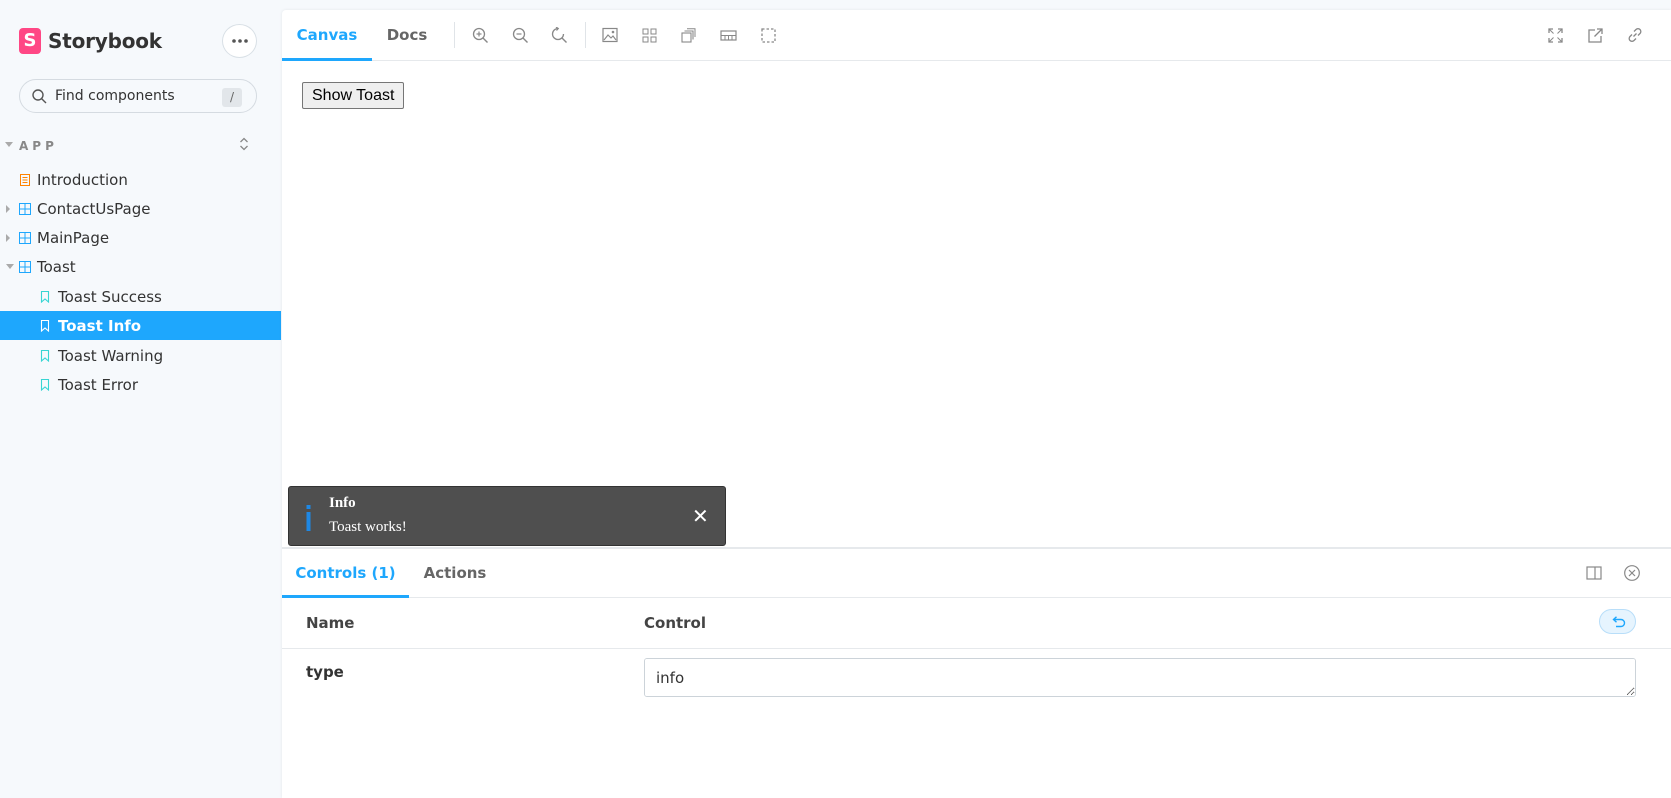 This screenshot has height=798, width=1671. I want to click on controls-table-header: Name Control, so click(976, 623).